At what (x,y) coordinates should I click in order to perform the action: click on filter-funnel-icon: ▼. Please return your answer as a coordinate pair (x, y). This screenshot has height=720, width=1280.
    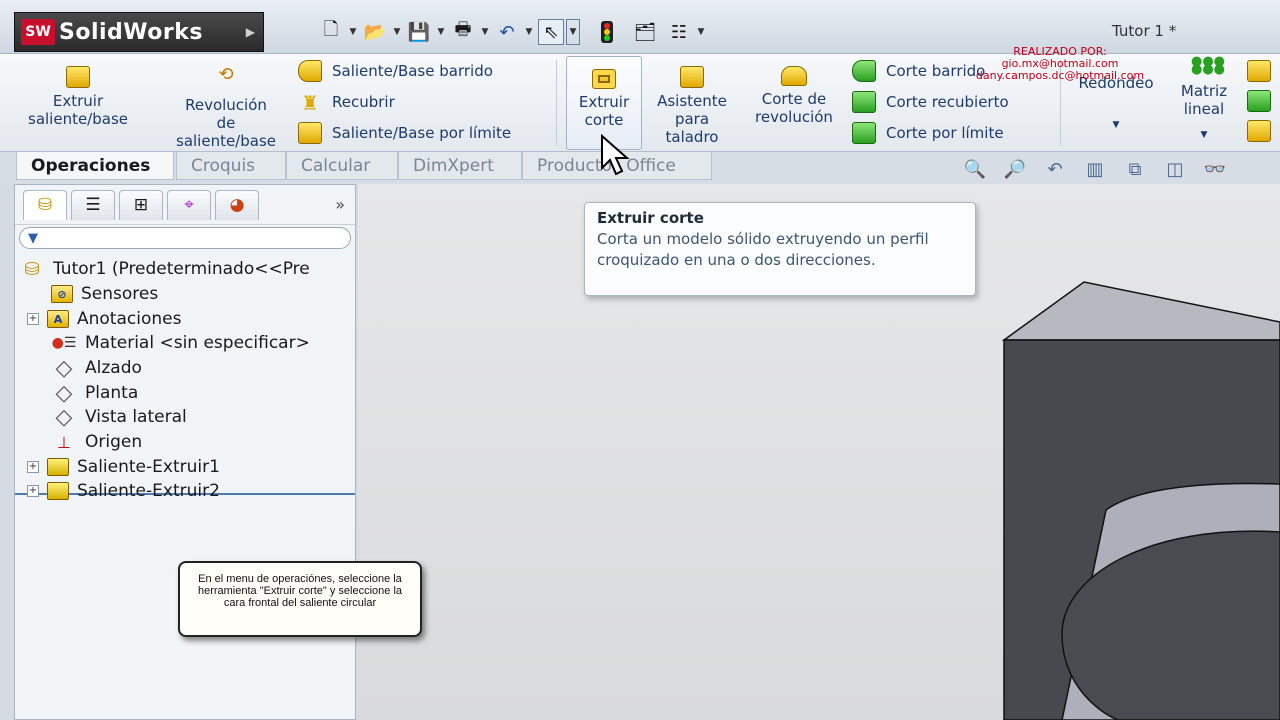
    Looking at the image, I should click on (33, 238).